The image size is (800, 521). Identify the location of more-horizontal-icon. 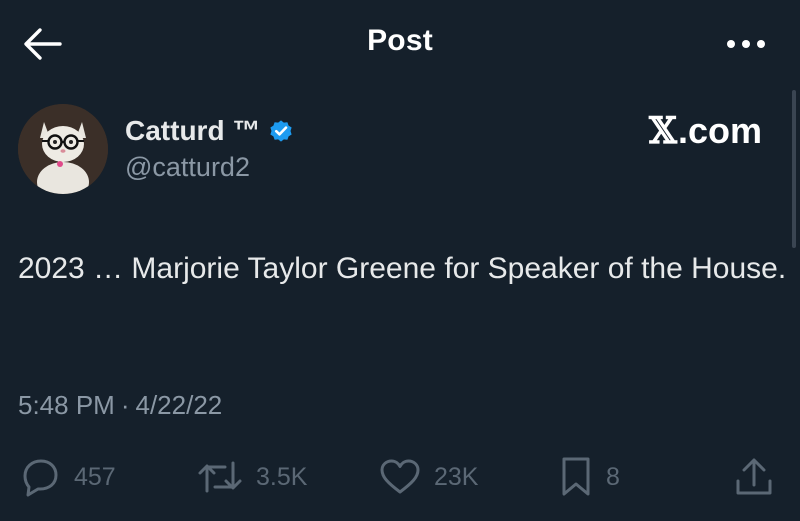
(746, 45).